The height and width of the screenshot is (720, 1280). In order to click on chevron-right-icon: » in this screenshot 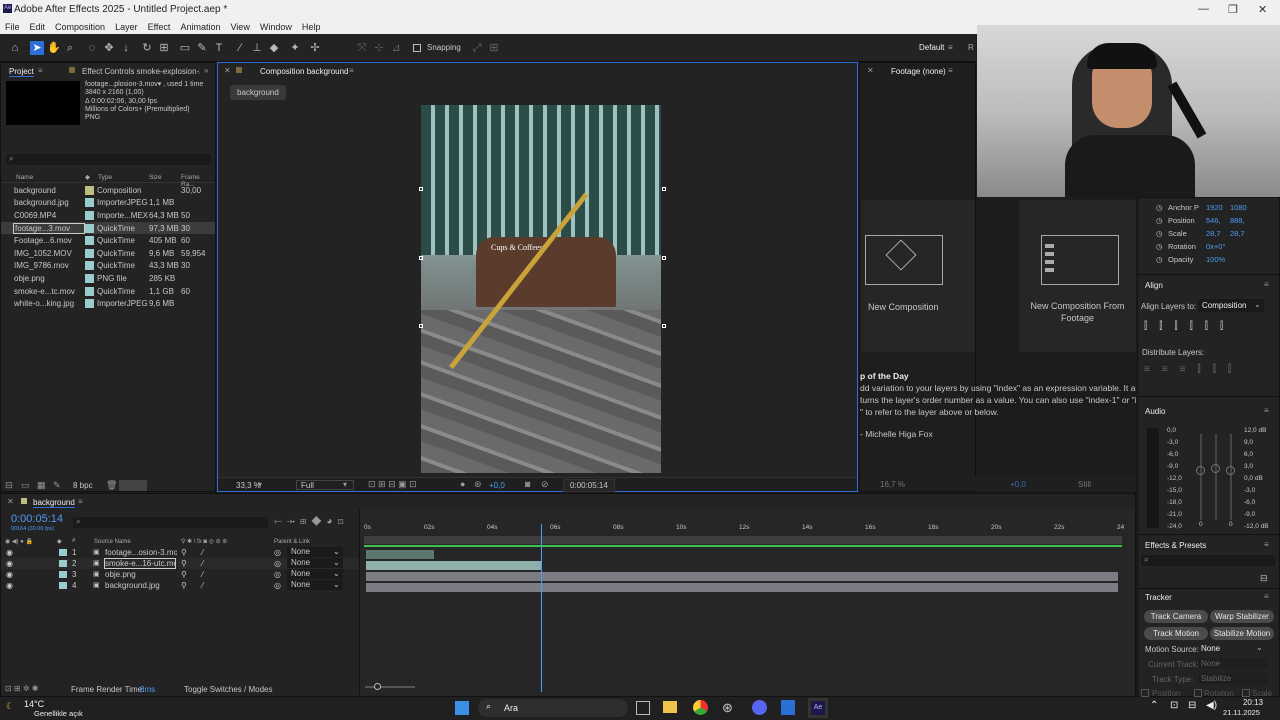, I will do `click(206, 70)`.